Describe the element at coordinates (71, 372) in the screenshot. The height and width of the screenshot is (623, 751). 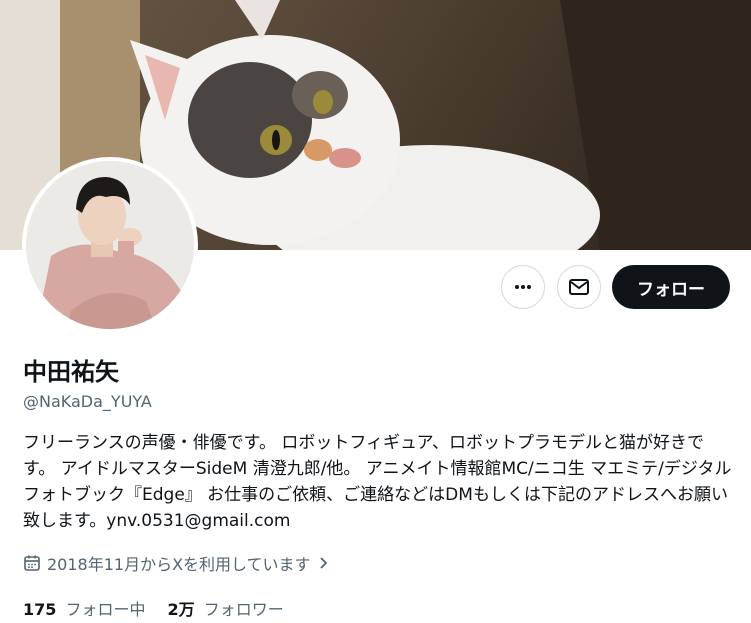
I see `profile-name: 中田祐矢` at that location.